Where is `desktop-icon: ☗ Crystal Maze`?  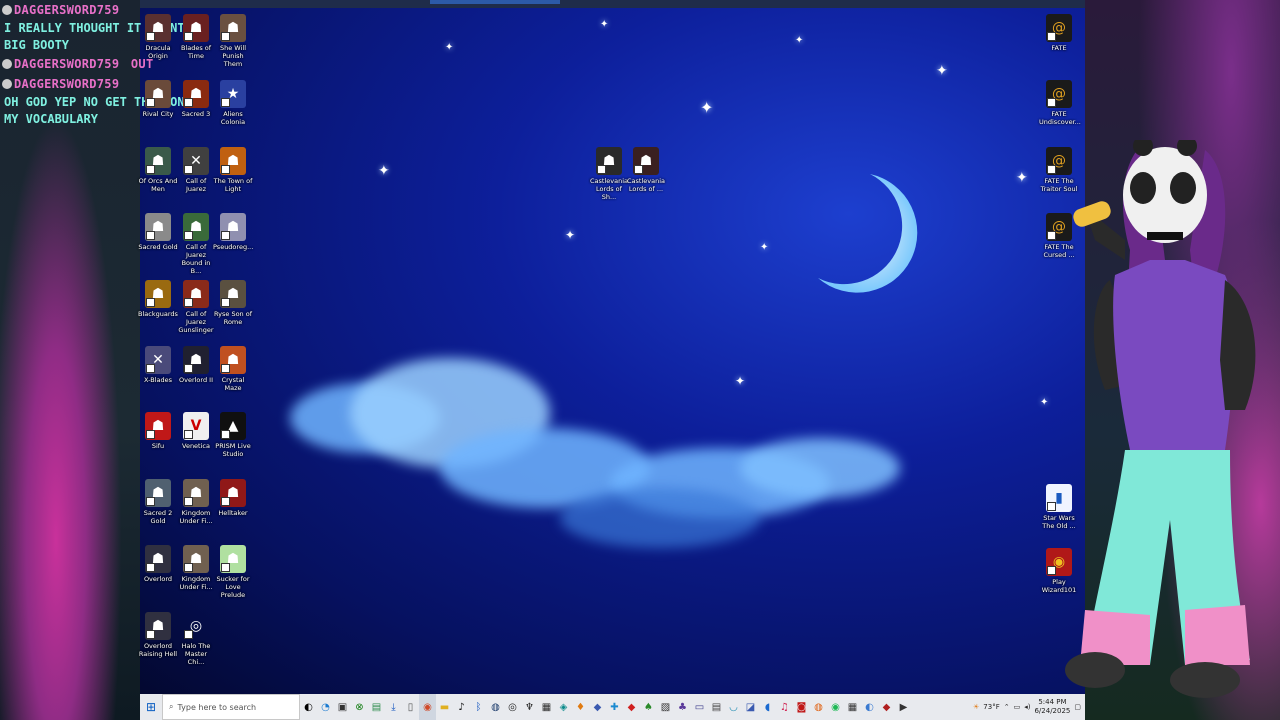 desktop-icon: ☗ Crystal Maze is located at coordinates (233, 369).